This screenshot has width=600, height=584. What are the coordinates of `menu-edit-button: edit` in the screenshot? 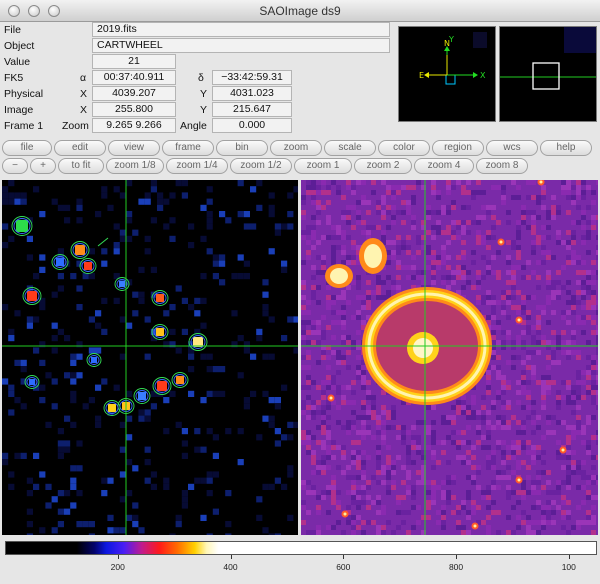 It's located at (80, 148).